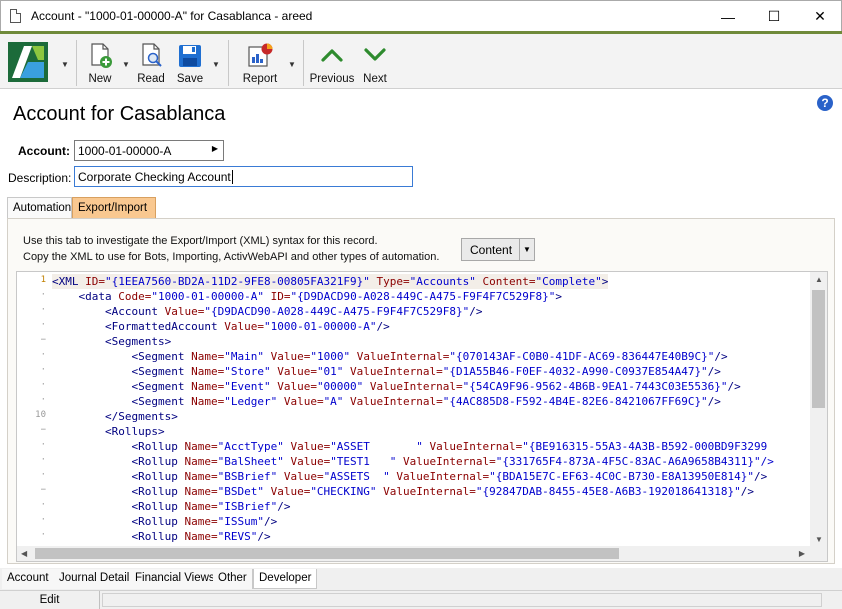 The image size is (842, 609). Describe the element at coordinates (100, 62) in the screenshot. I see `new-button: New` at that location.